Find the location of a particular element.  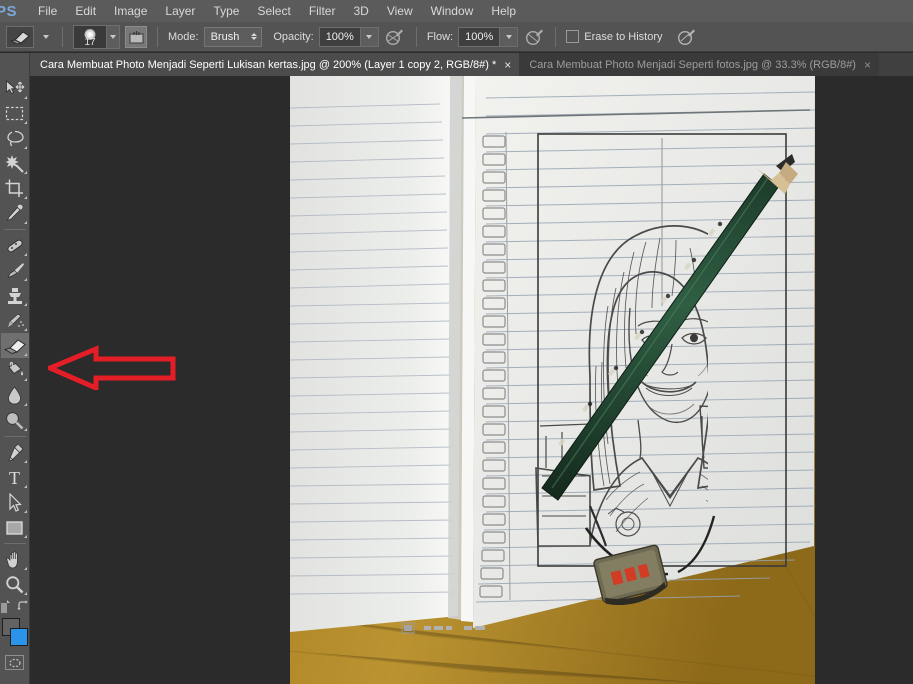

tool-magic-wand is located at coordinates (15, 163).